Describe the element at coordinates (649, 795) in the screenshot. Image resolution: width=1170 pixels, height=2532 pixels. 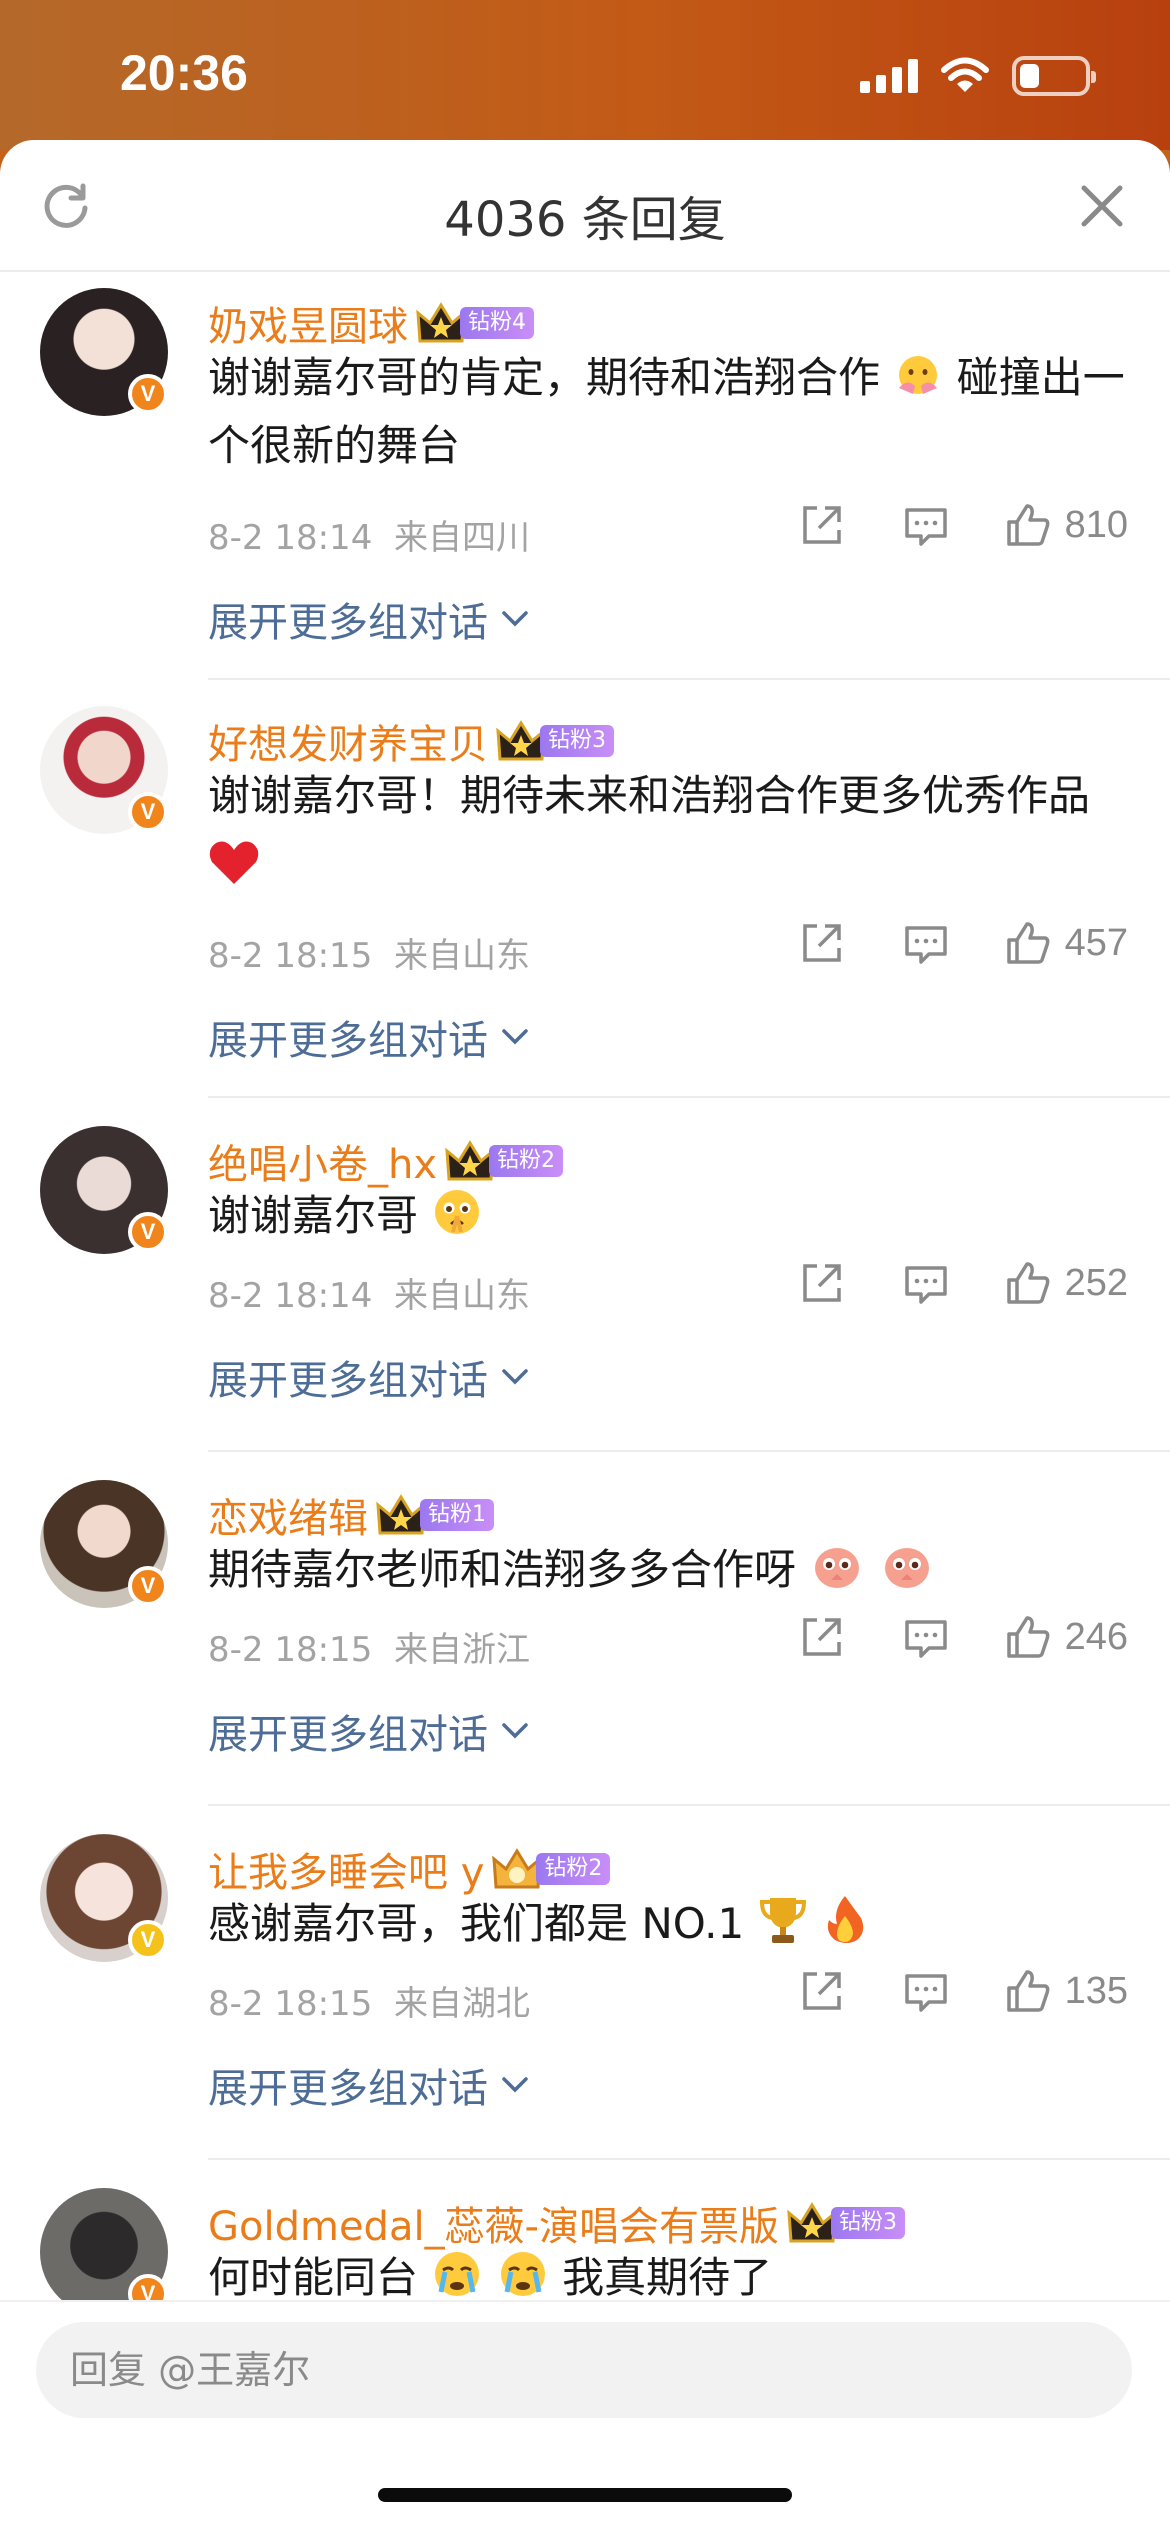
I see `comment-text-part: 谢谢嘉尔哥！期待未来和浩翔合作更多优秀作品` at that location.